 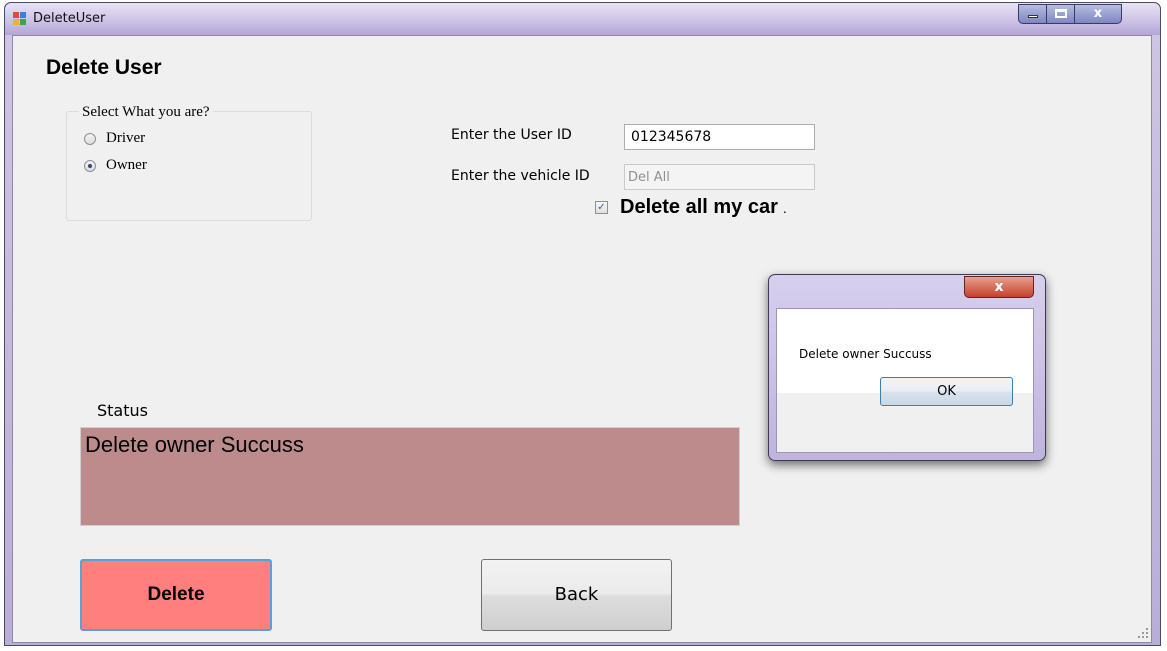 I want to click on message-box: x Delete owner Succuss OK, so click(x=907, y=367).